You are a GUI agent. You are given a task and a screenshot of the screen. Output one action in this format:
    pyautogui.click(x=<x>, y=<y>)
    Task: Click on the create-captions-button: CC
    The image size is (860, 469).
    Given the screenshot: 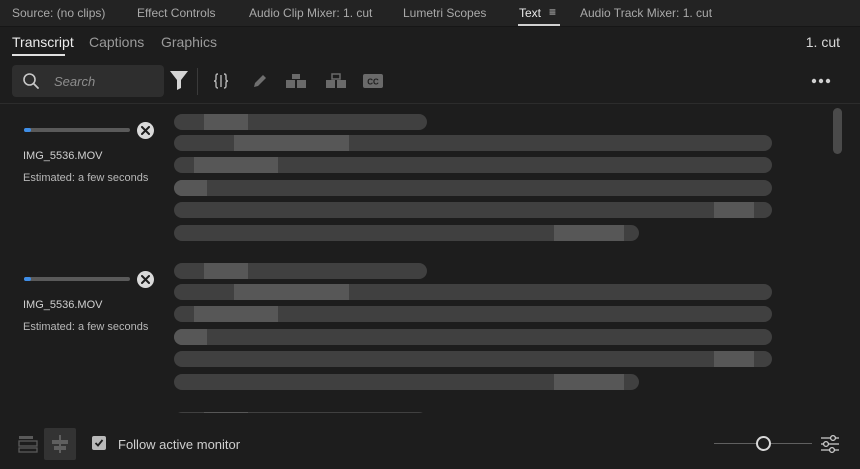 What is the action you would take?
    pyautogui.click(x=373, y=81)
    